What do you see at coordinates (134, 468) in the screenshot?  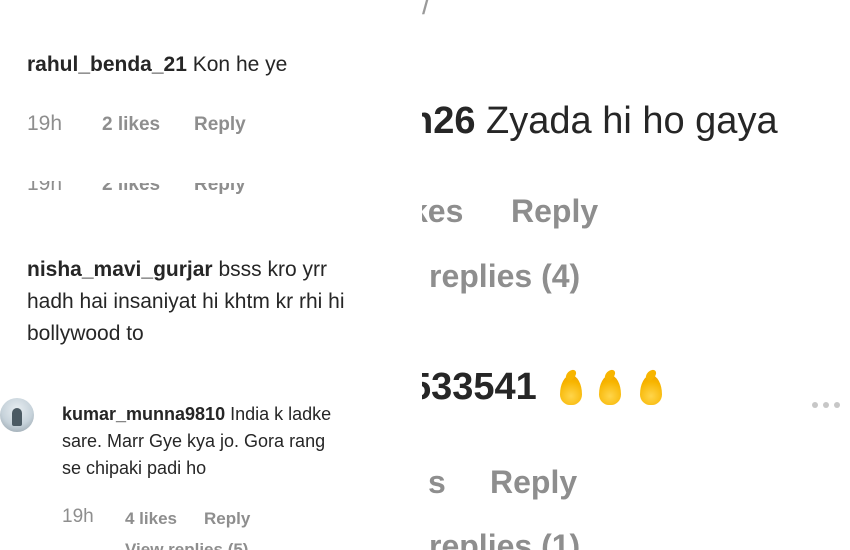 I see `comment-text-line3: se chipaki padi ho` at bounding box center [134, 468].